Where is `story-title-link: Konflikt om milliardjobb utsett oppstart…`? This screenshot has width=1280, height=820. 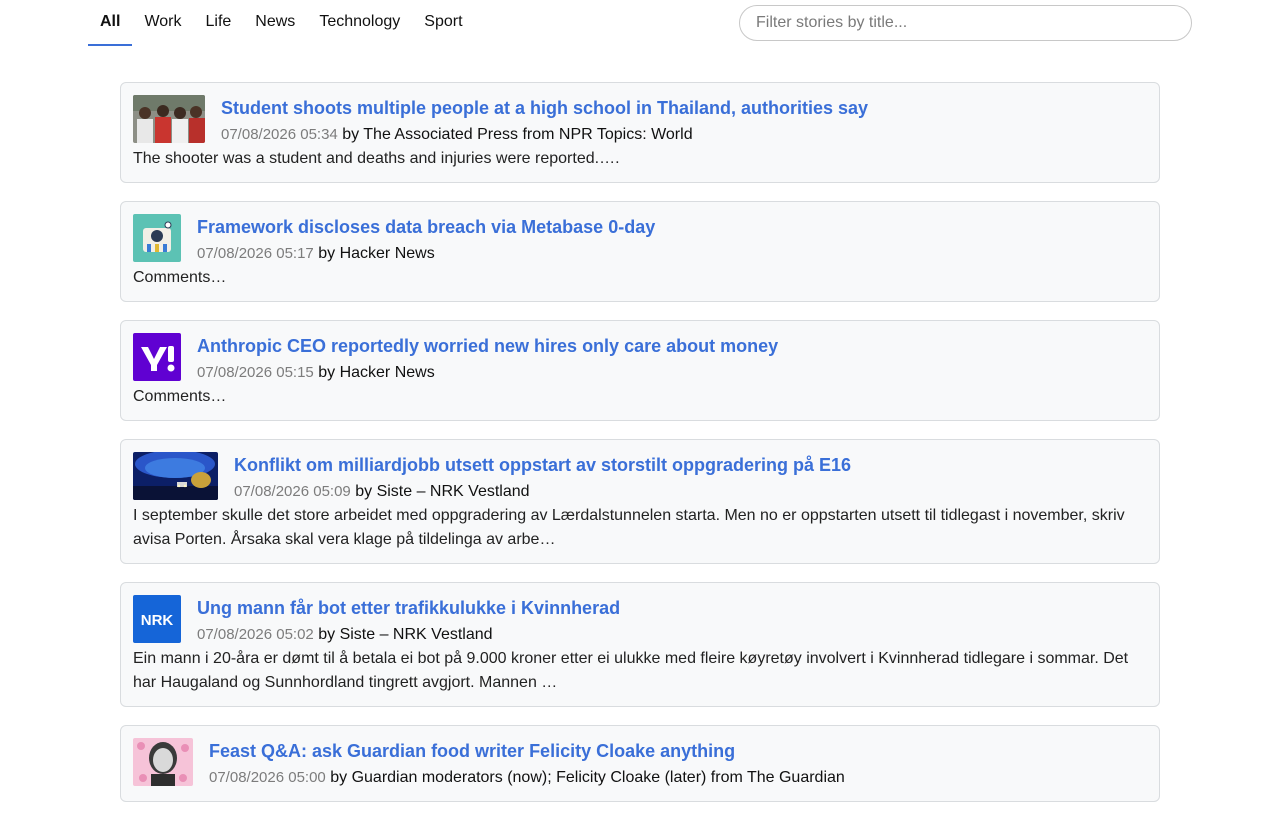 story-title-link: Konflikt om milliardjobb utsett oppstart… is located at coordinates (640, 465).